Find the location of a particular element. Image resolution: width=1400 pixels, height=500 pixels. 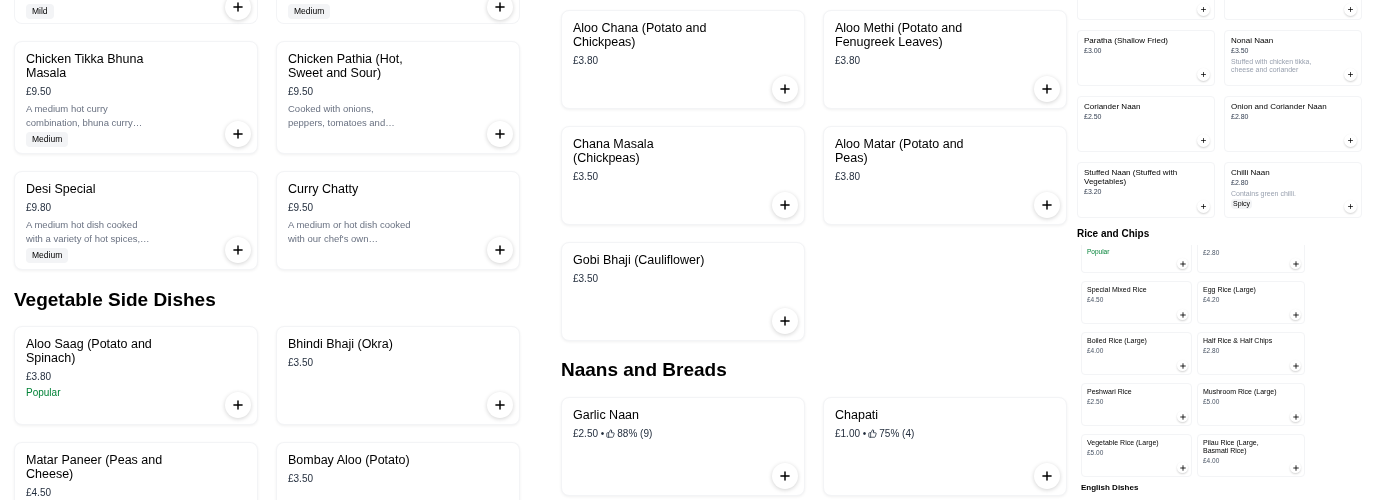

menu-item-card: Bombay Aloo (Potato) £3.50 is located at coordinates (398, 471).